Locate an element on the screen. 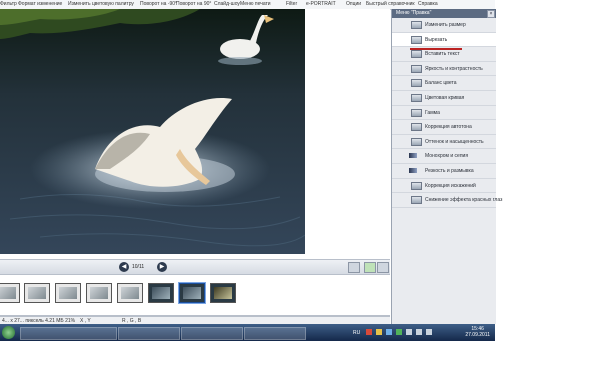 This screenshot has height=375, width=600. fit-view-icon is located at coordinates (370, 267).